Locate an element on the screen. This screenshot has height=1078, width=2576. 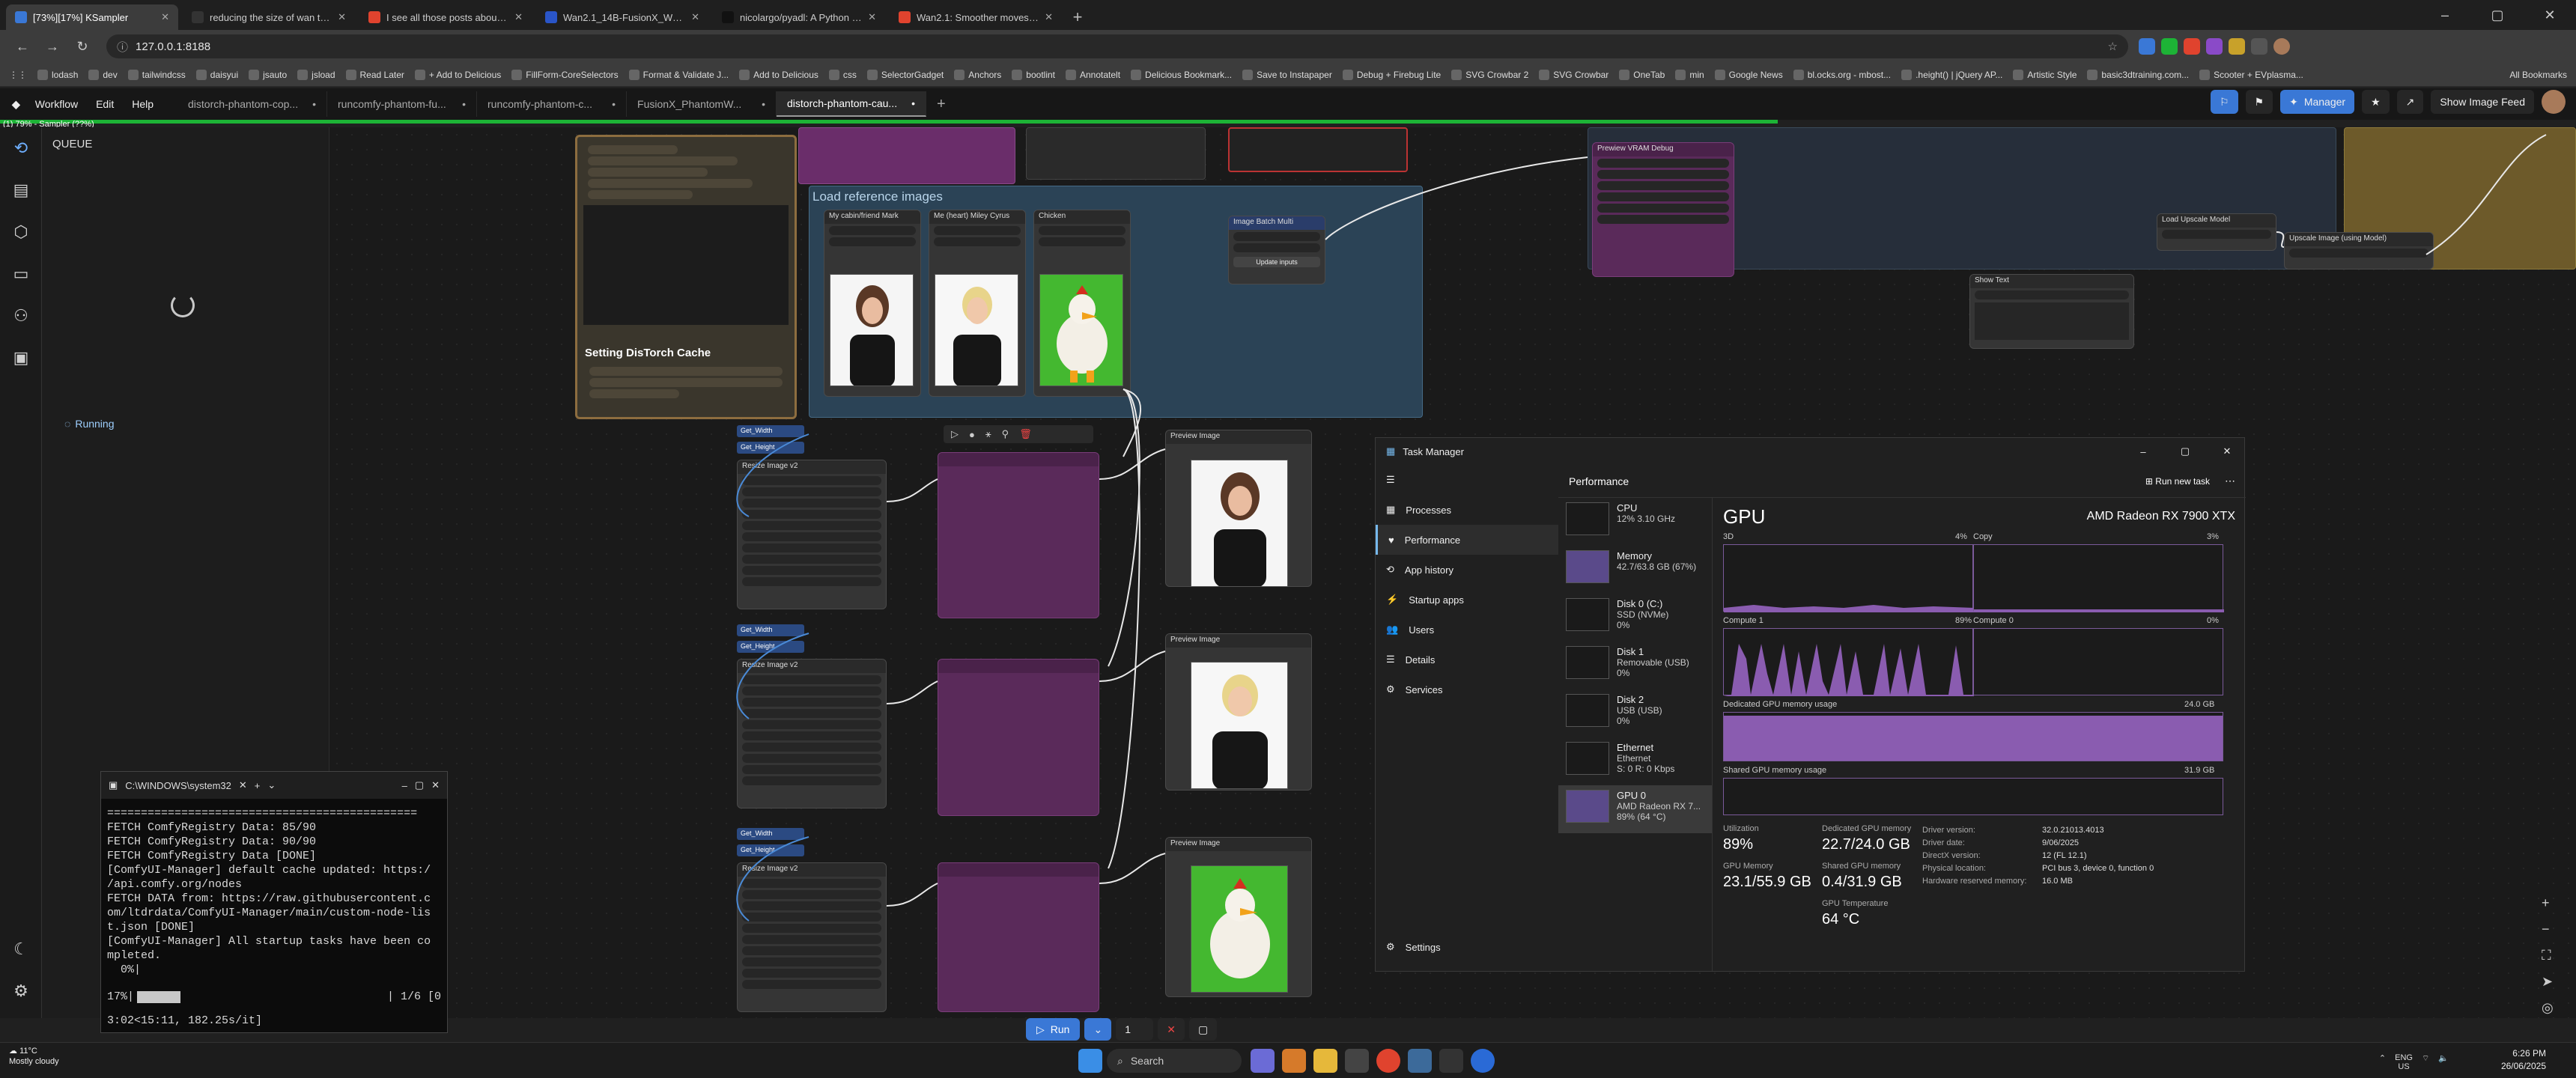
images-icon: ▣ is located at coordinates (21, 358).